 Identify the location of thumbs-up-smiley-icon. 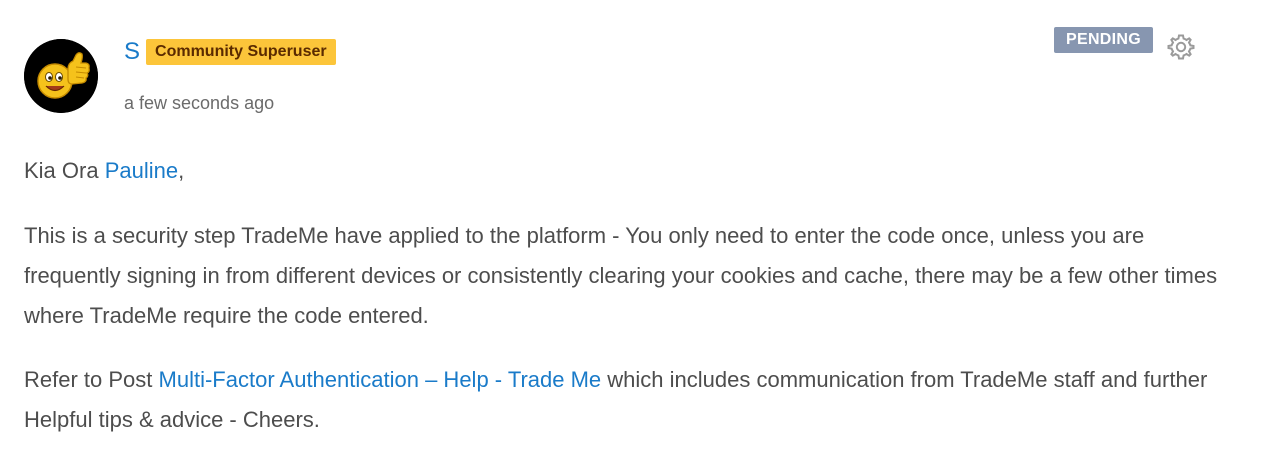
(61, 76).